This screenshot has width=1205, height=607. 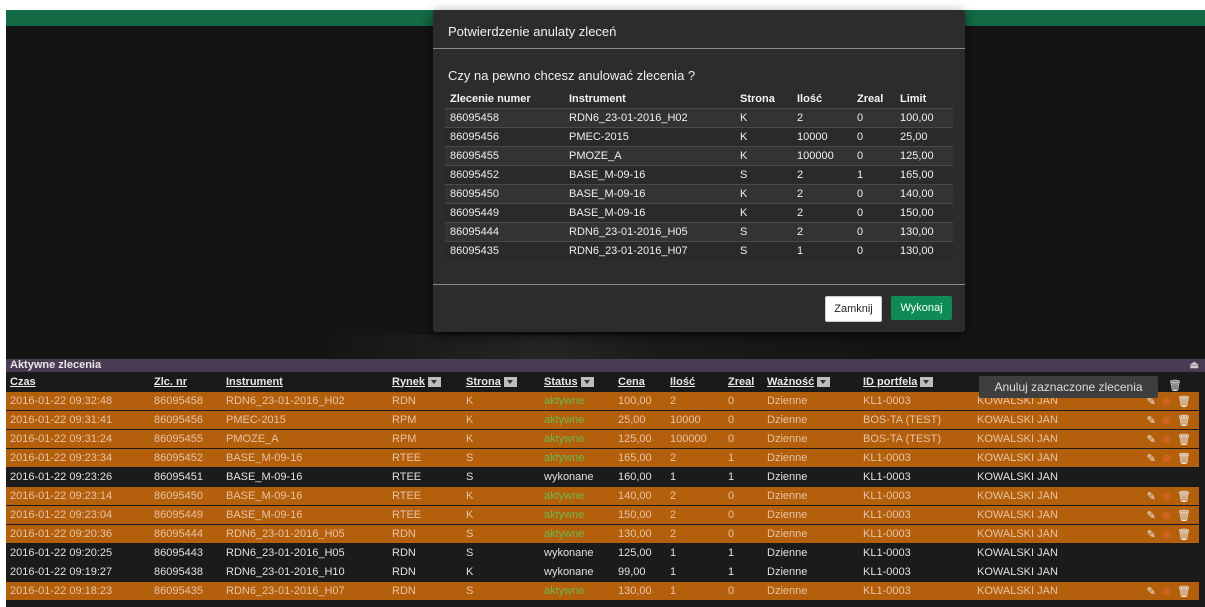 I want to click on dialog-table-cell: 86095458, so click(x=504, y=118).